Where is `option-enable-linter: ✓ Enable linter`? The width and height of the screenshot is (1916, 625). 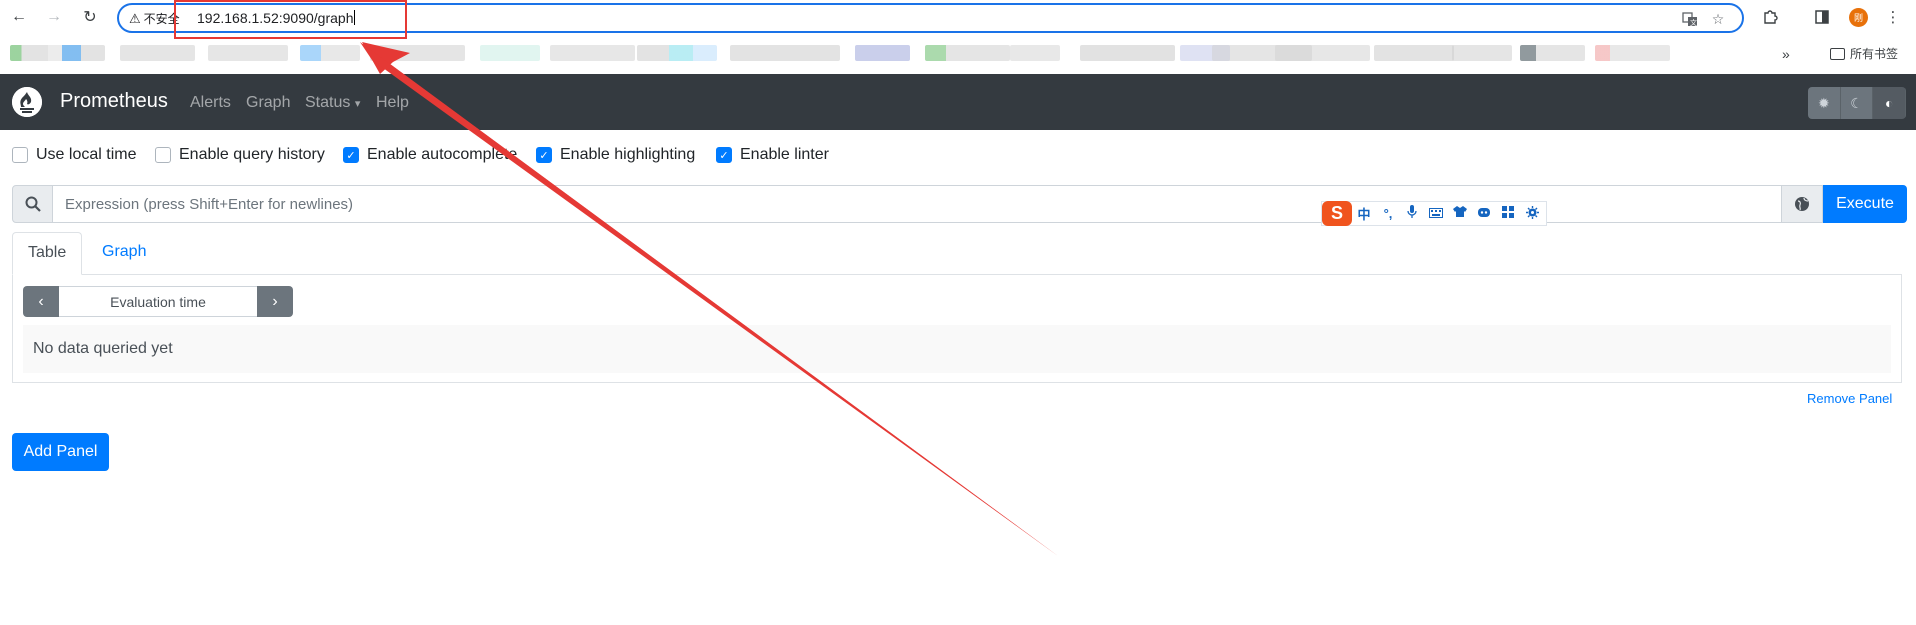
option-enable-linter: ✓ Enable linter is located at coordinates (772, 155).